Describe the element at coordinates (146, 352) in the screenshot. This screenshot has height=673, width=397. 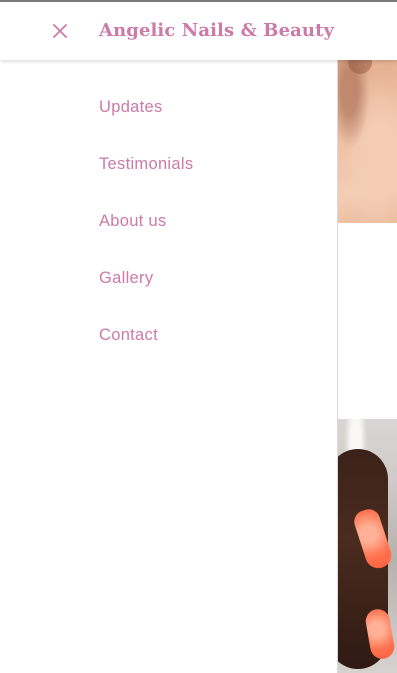
I see `nav-item-contact: Contact` at that location.